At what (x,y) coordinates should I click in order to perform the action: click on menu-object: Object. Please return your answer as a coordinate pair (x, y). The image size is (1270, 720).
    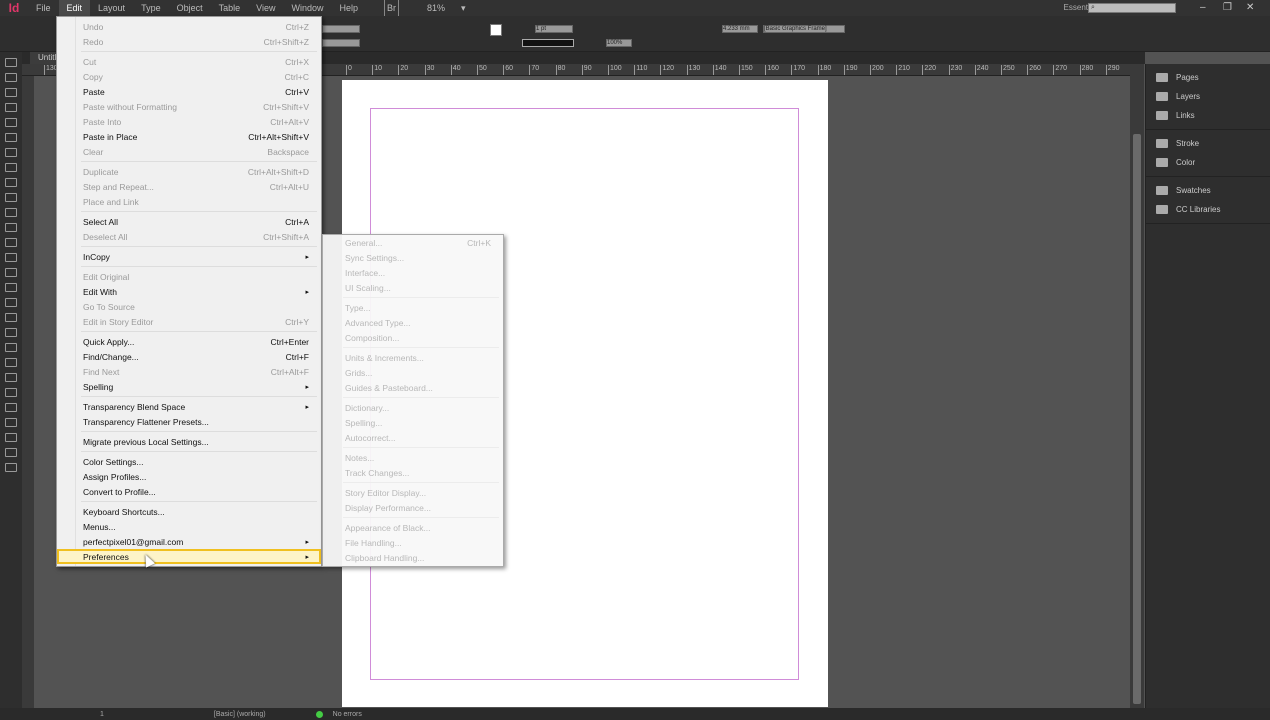
    Looking at the image, I should click on (190, 8).